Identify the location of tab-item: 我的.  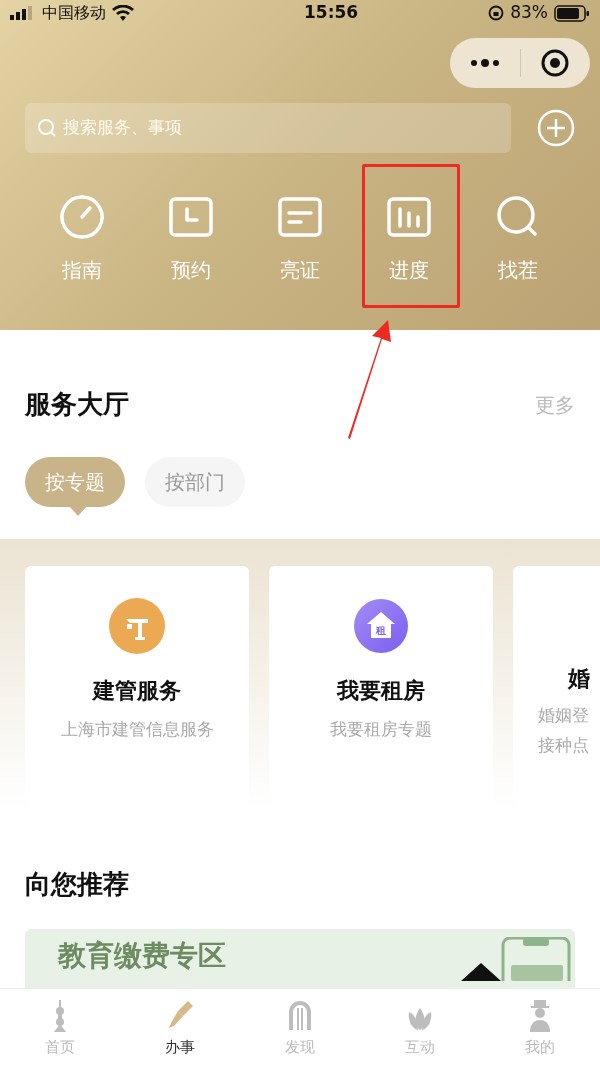
(540, 1028).